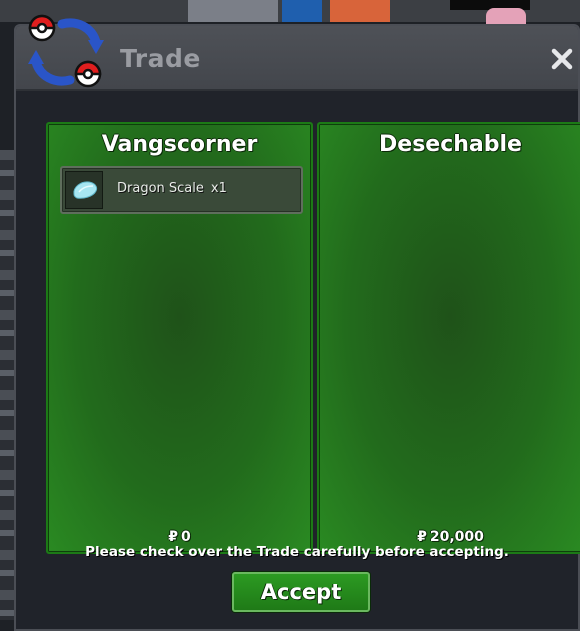 This screenshot has width=580, height=631. Describe the element at coordinates (302, 11) in the screenshot. I see `background-sprite-blue` at that location.